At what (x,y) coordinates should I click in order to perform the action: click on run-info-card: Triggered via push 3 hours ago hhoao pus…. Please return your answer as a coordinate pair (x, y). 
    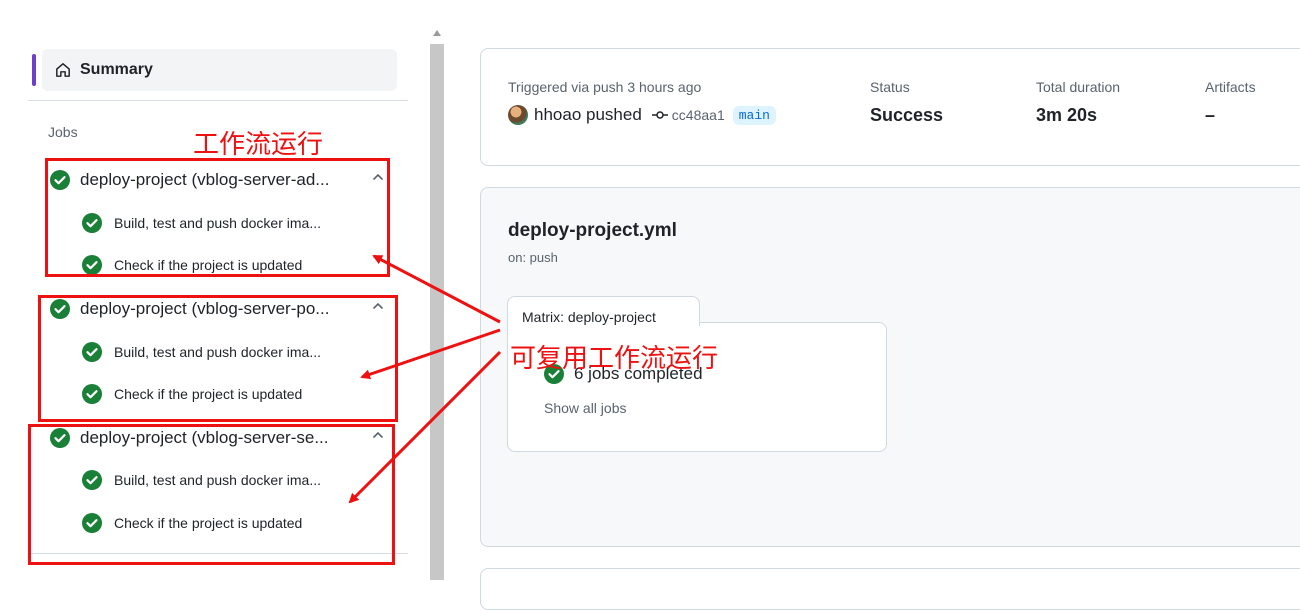
    Looking at the image, I should click on (890, 107).